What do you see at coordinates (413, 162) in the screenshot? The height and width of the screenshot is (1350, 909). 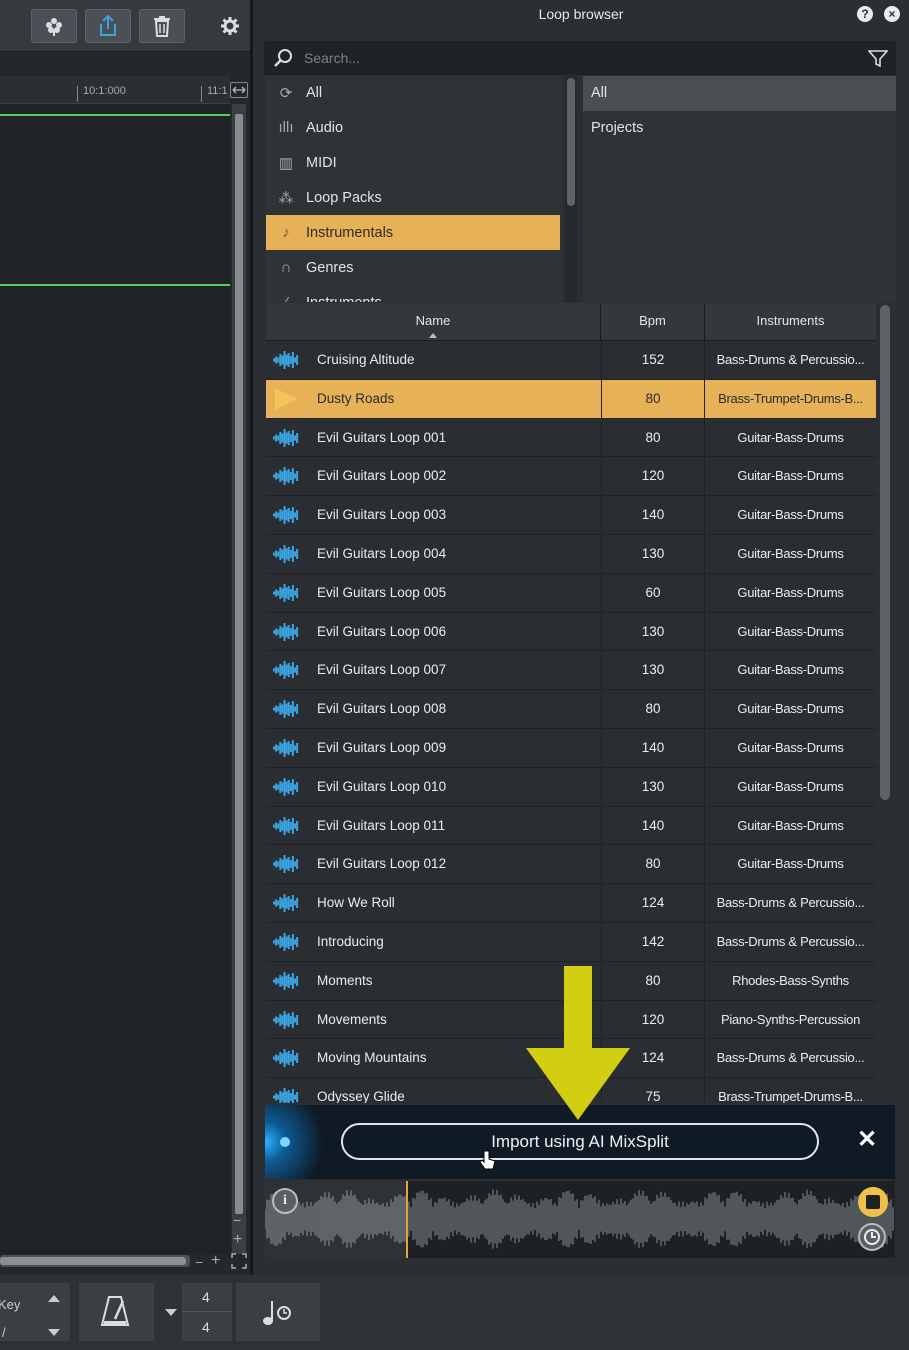 I see `category-item: ▥ MIDI` at bounding box center [413, 162].